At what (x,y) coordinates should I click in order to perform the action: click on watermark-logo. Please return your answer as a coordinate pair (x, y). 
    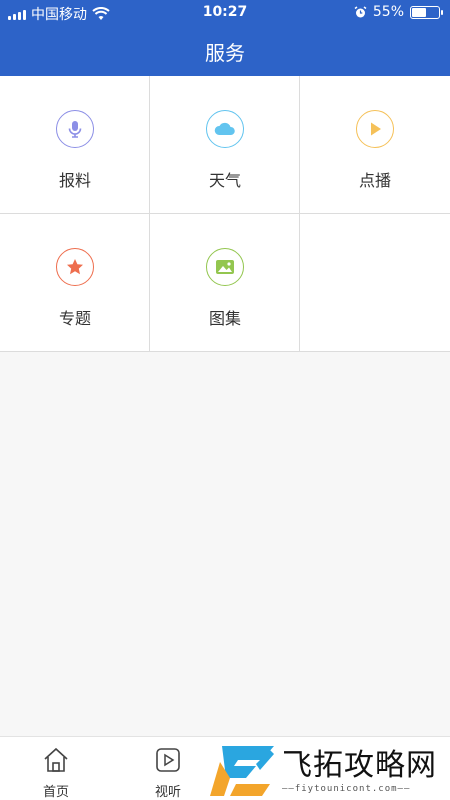
    Looking at the image, I should click on (242, 771).